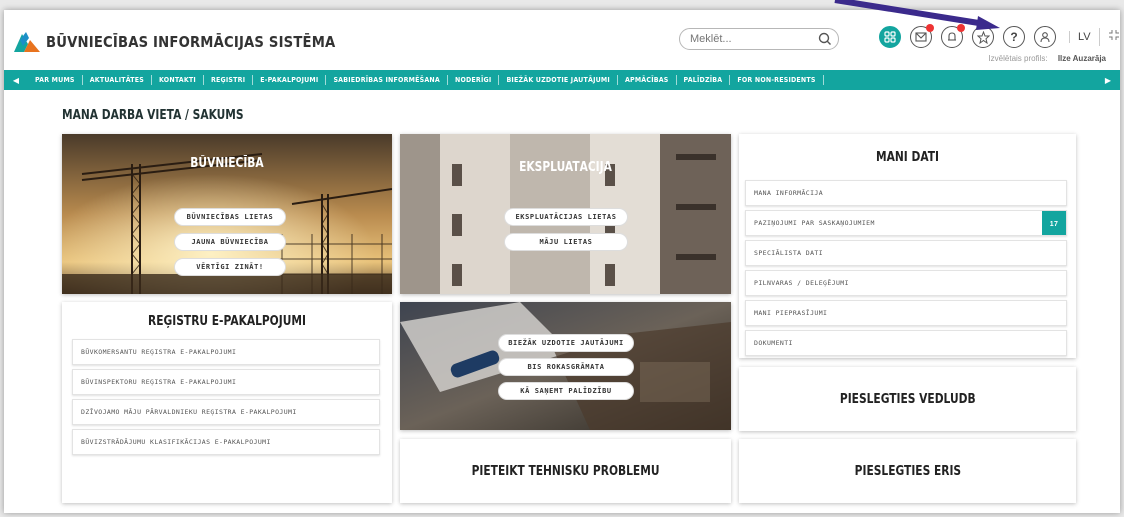 This screenshot has height=517, width=1124. Describe the element at coordinates (825, 41) in the screenshot. I see `search-icon` at that location.